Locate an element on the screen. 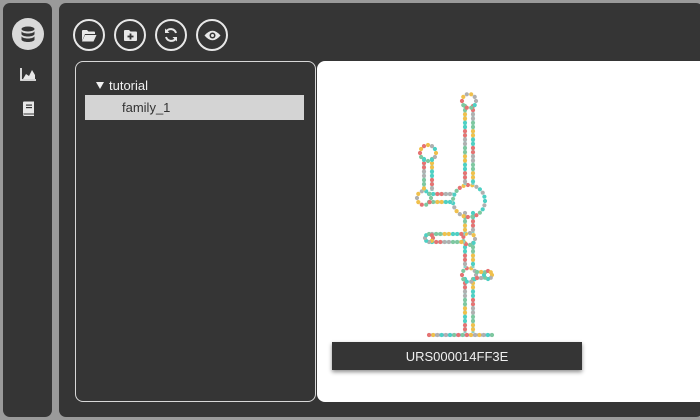  sidebar-item-docs is located at coordinates (28, 109).